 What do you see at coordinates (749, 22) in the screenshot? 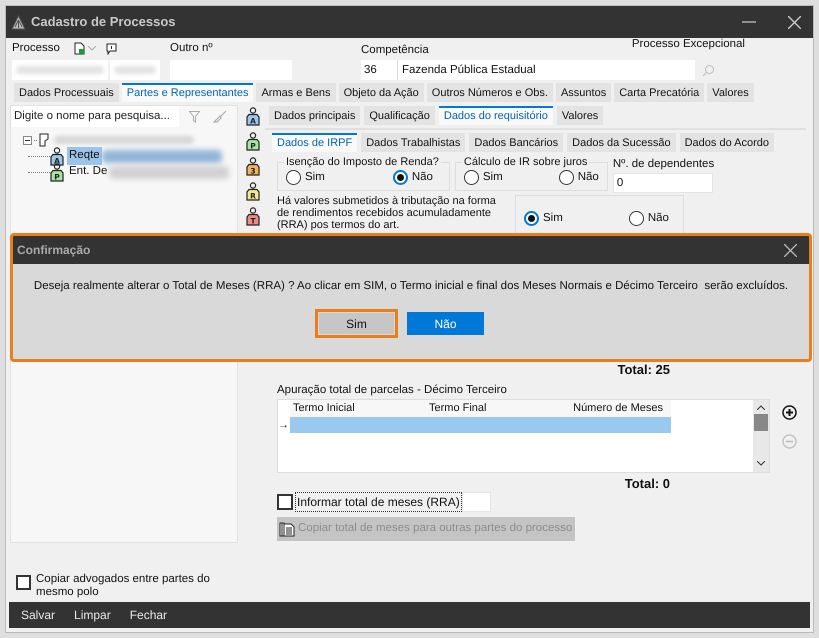
I see `minimize-icon` at bounding box center [749, 22].